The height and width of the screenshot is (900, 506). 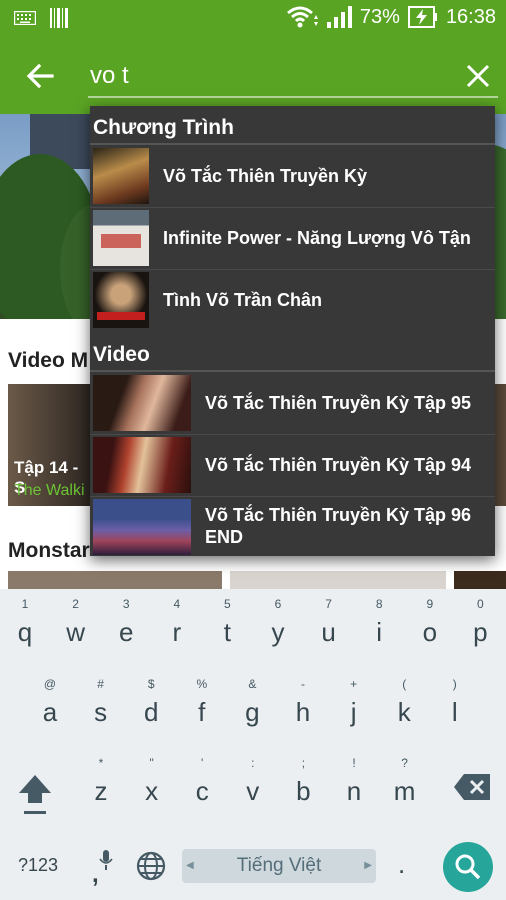 What do you see at coordinates (25, 622) in the screenshot?
I see `key-q: 1q` at bounding box center [25, 622].